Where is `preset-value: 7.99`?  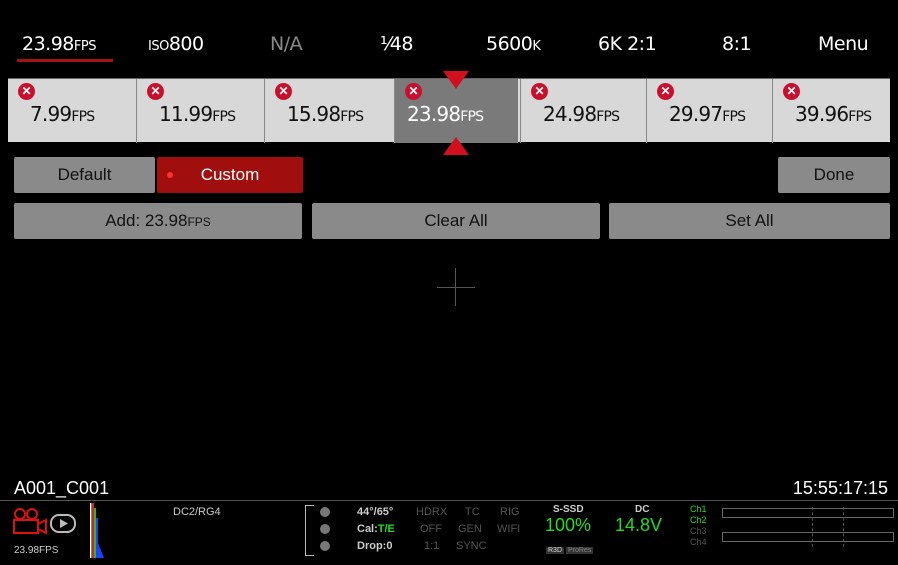
preset-value: 7.99 is located at coordinates (51, 114).